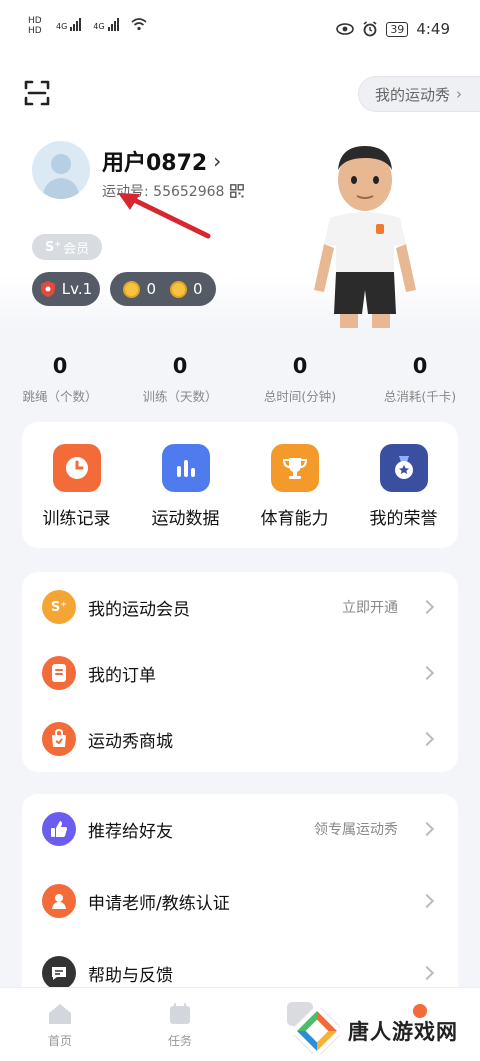 The image size is (480, 1061). Describe the element at coordinates (130, 741) in the screenshot. I see `menu-label: 运动秀商城` at that location.